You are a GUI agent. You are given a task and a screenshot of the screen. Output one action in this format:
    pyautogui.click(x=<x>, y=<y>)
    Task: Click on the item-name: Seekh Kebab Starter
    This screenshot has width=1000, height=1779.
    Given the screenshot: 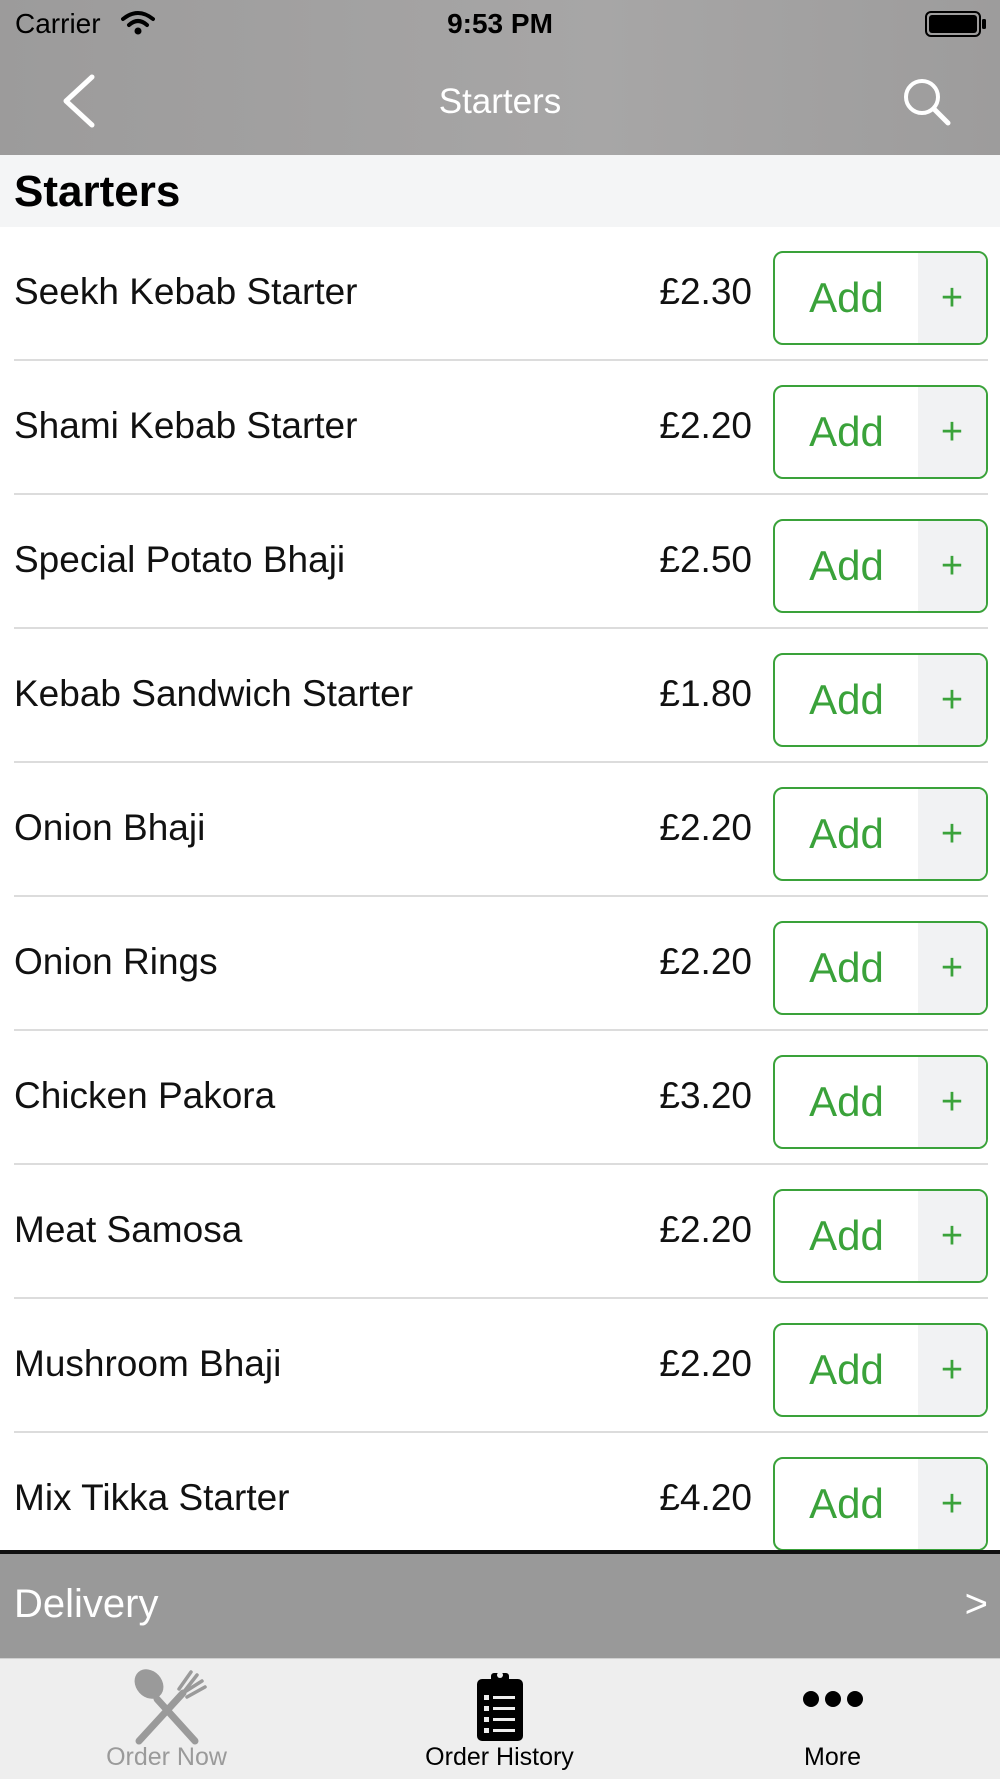 What is the action you would take?
    pyautogui.click(x=186, y=291)
    